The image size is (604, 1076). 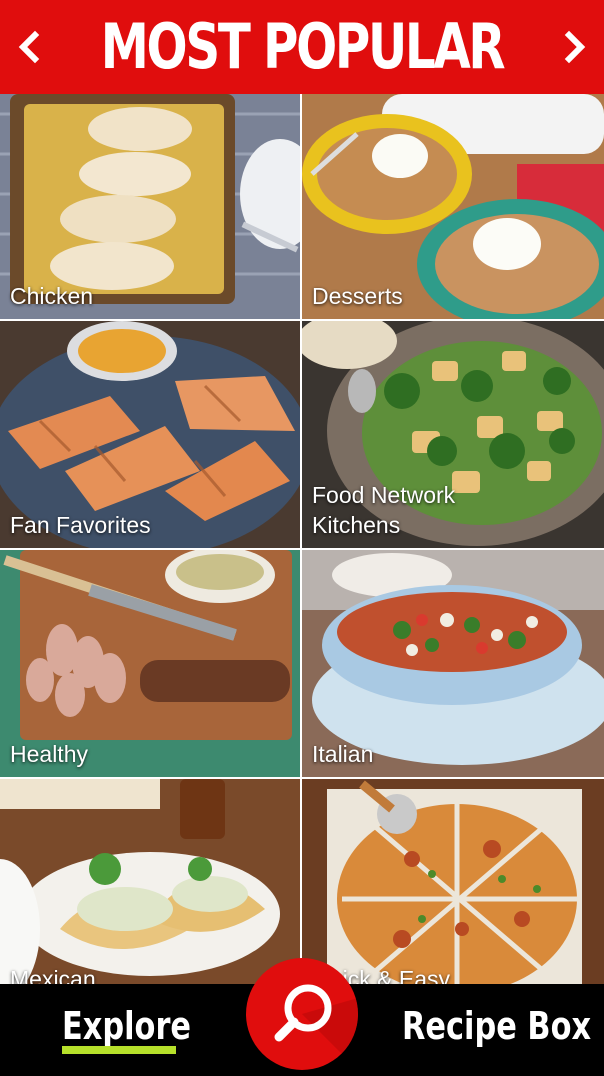 I want to click on category-tile-desserts: Desserts, so click(x=453, y=206).